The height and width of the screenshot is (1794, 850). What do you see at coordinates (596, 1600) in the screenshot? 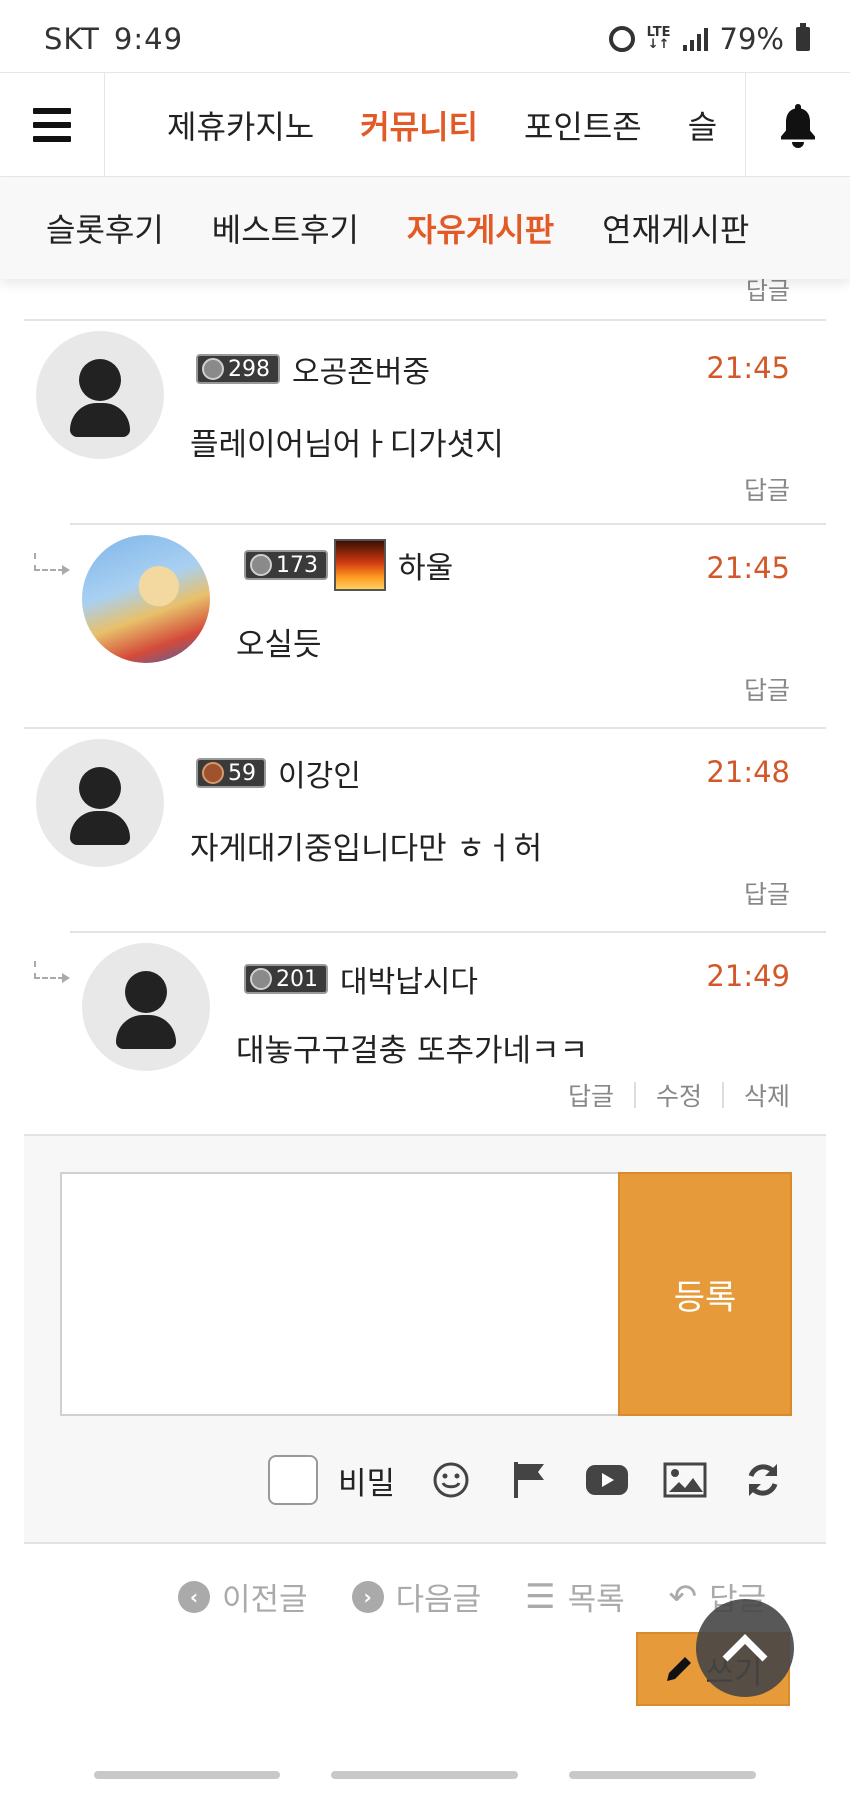
I see `list-label: 목록` at bounding box center [596, 1600].